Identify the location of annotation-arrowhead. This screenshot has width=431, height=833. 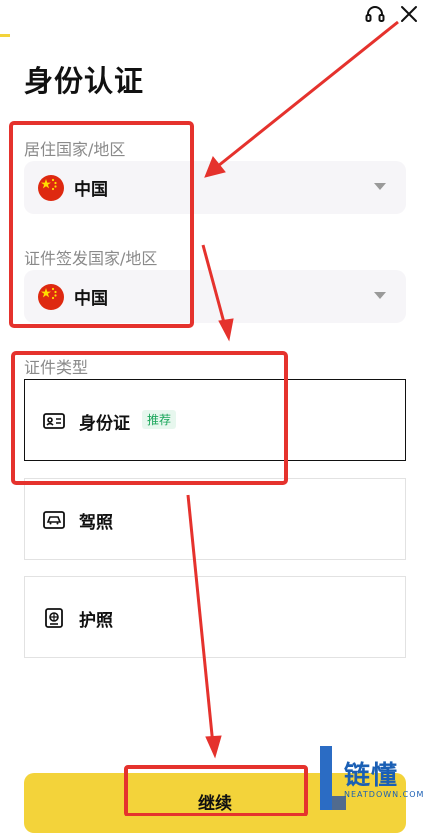
(213, 747).